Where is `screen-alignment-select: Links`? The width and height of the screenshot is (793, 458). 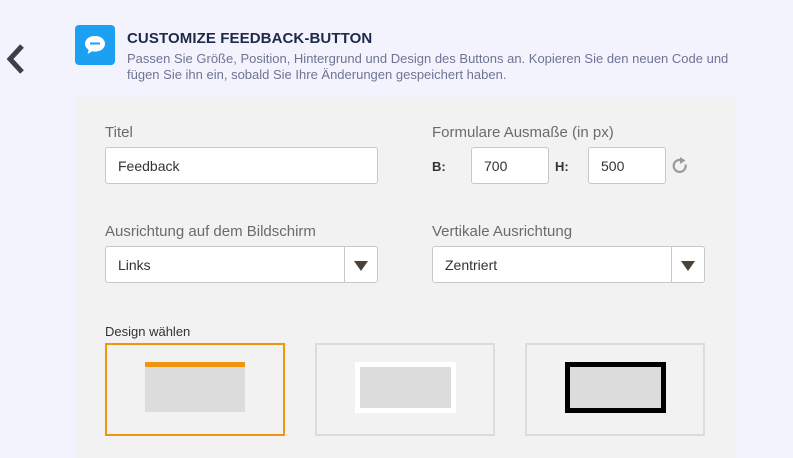
screen-alignment-select: Links is located at coordinates (241, 264).